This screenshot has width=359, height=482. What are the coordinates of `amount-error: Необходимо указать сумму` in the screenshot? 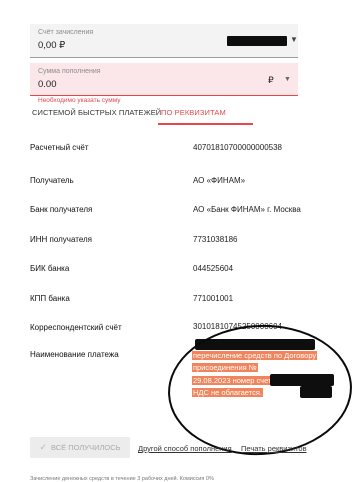 It's located at (79, 100).